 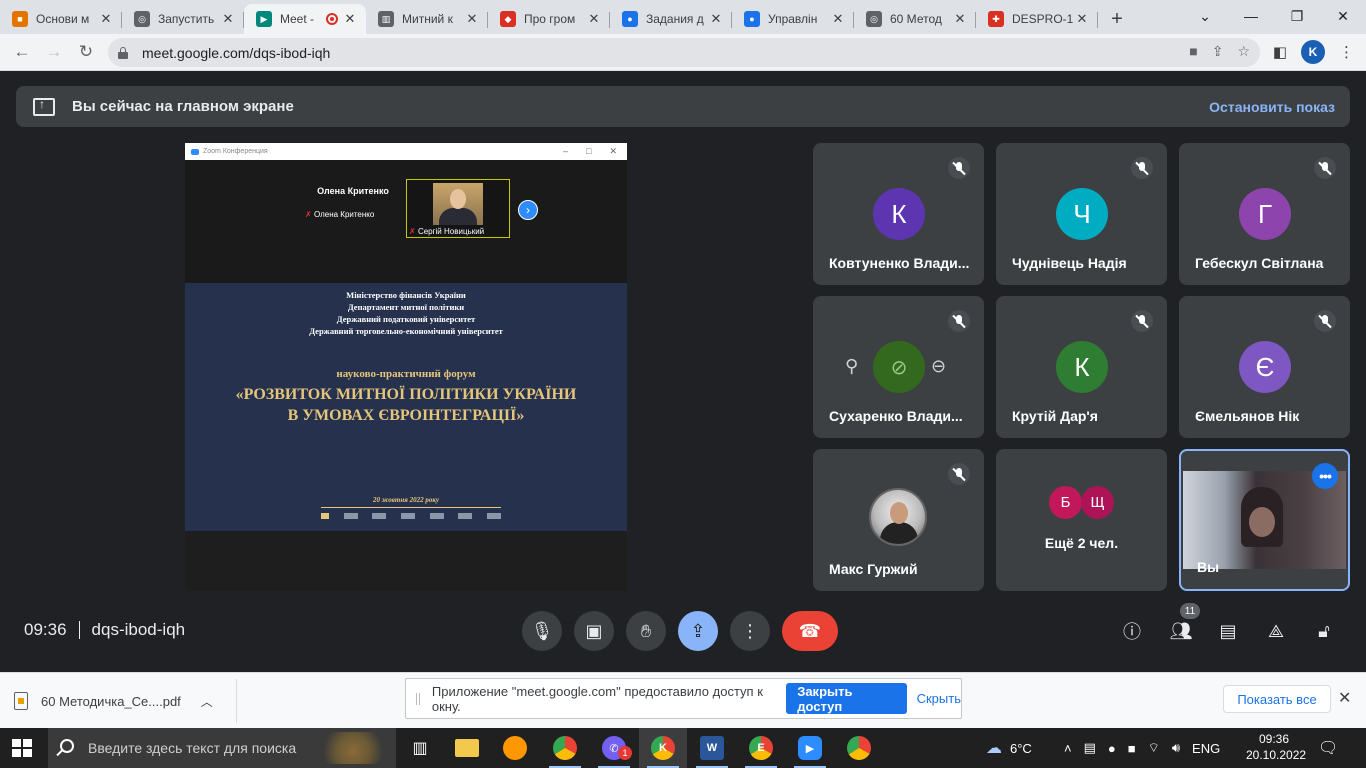 What do you see at coordinates (207, 701) in the screenshot?
I see `chevron-up-icon: ︿` at bounding box center [207, 701].